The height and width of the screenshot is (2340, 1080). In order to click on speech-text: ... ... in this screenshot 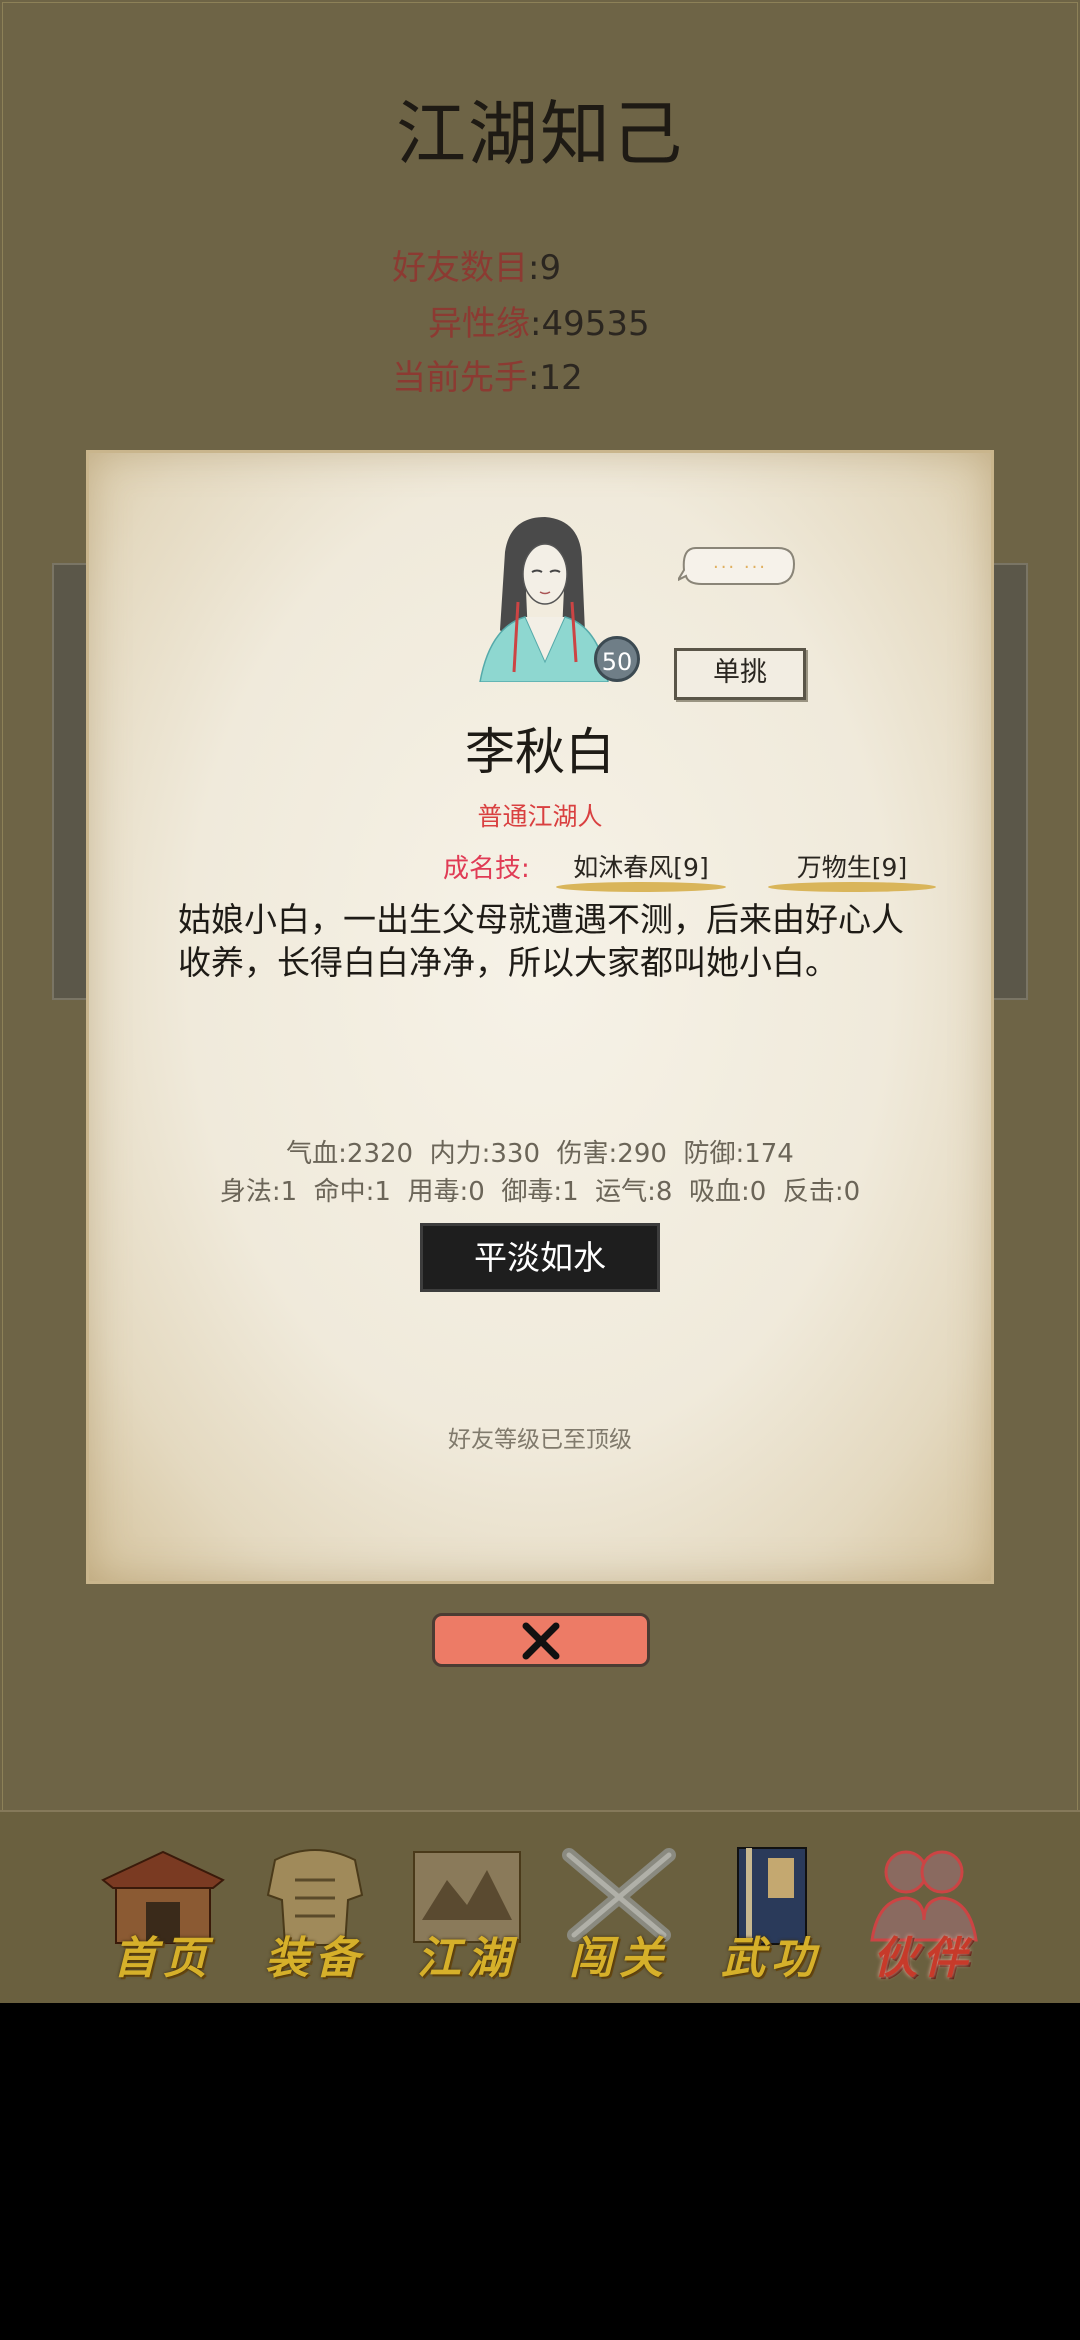, I will do `click(740, 562)`.